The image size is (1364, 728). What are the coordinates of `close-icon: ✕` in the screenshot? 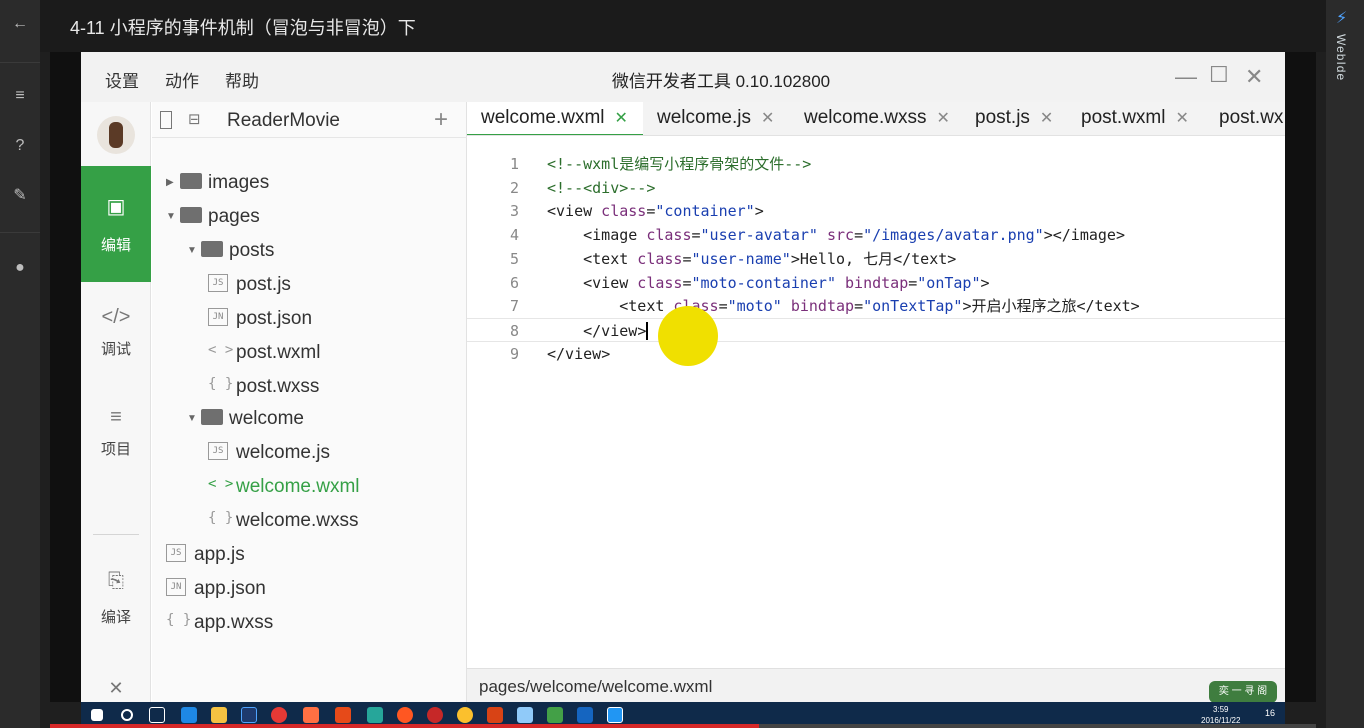 It's located at (1254, 77).